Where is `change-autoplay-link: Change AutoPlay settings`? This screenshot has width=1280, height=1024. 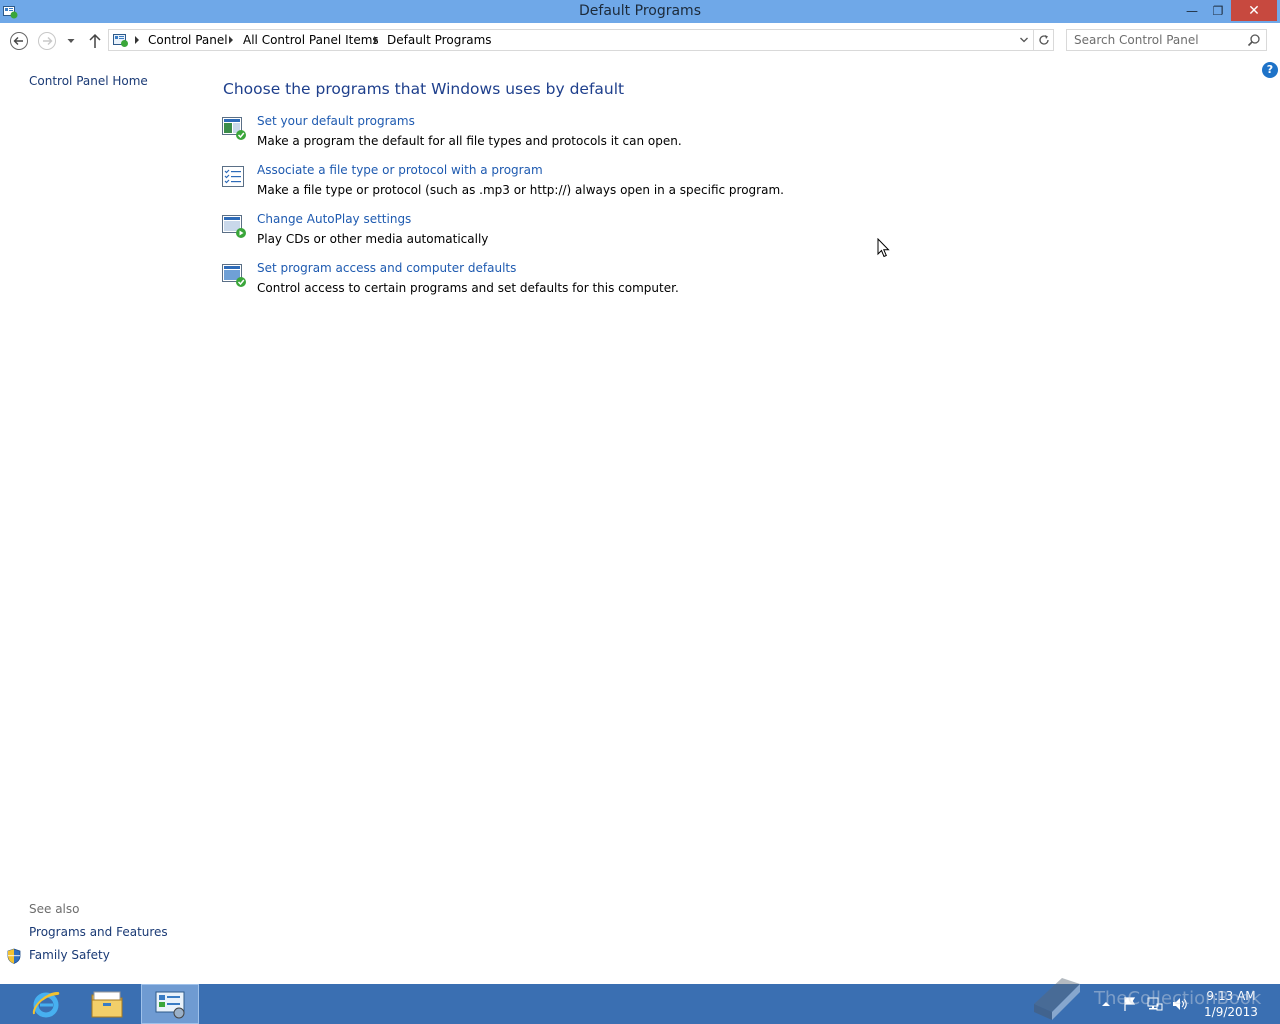 change-autoplay-link: Change AutoPlay settings is located at coordinates (334, 219).